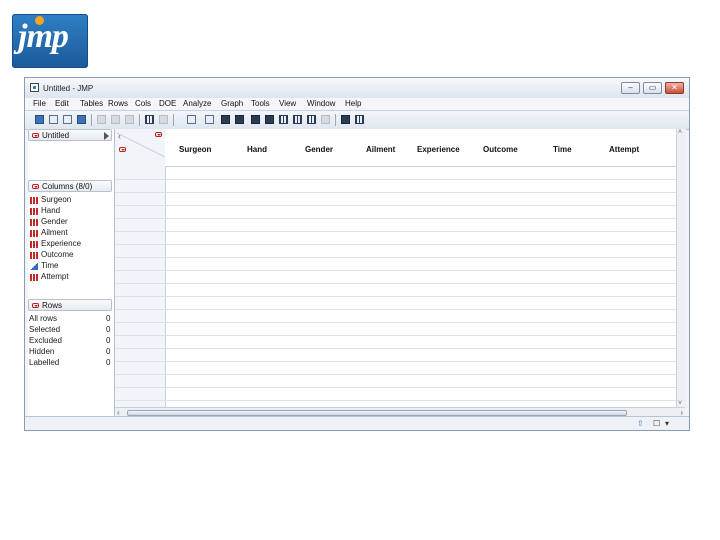 Image resolution: width=720 pixels, height=540 pixels. Describe the element at coordinates (197, 103) in the screenshot. I see `menu-analyze: Analyze` at that location.